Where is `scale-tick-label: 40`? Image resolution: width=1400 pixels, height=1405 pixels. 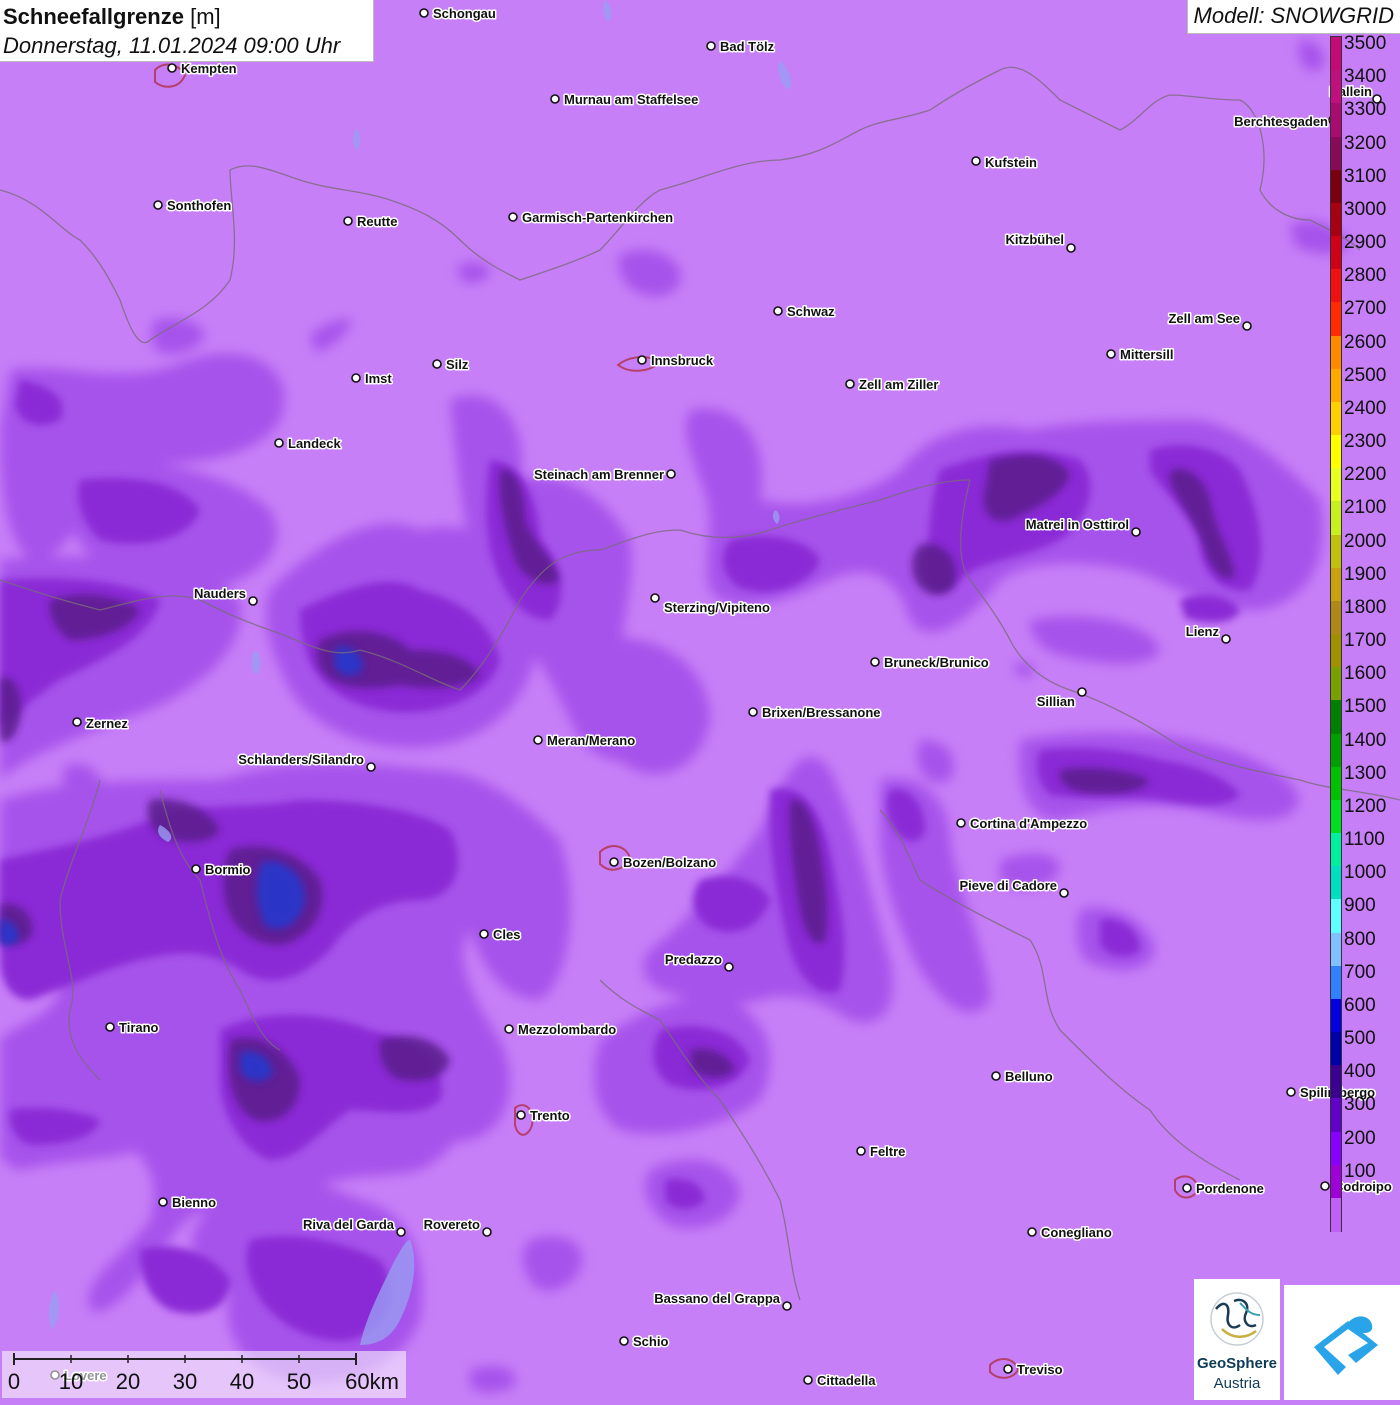
scale-tick-label: 40 is located at coordinates (242, 1381).